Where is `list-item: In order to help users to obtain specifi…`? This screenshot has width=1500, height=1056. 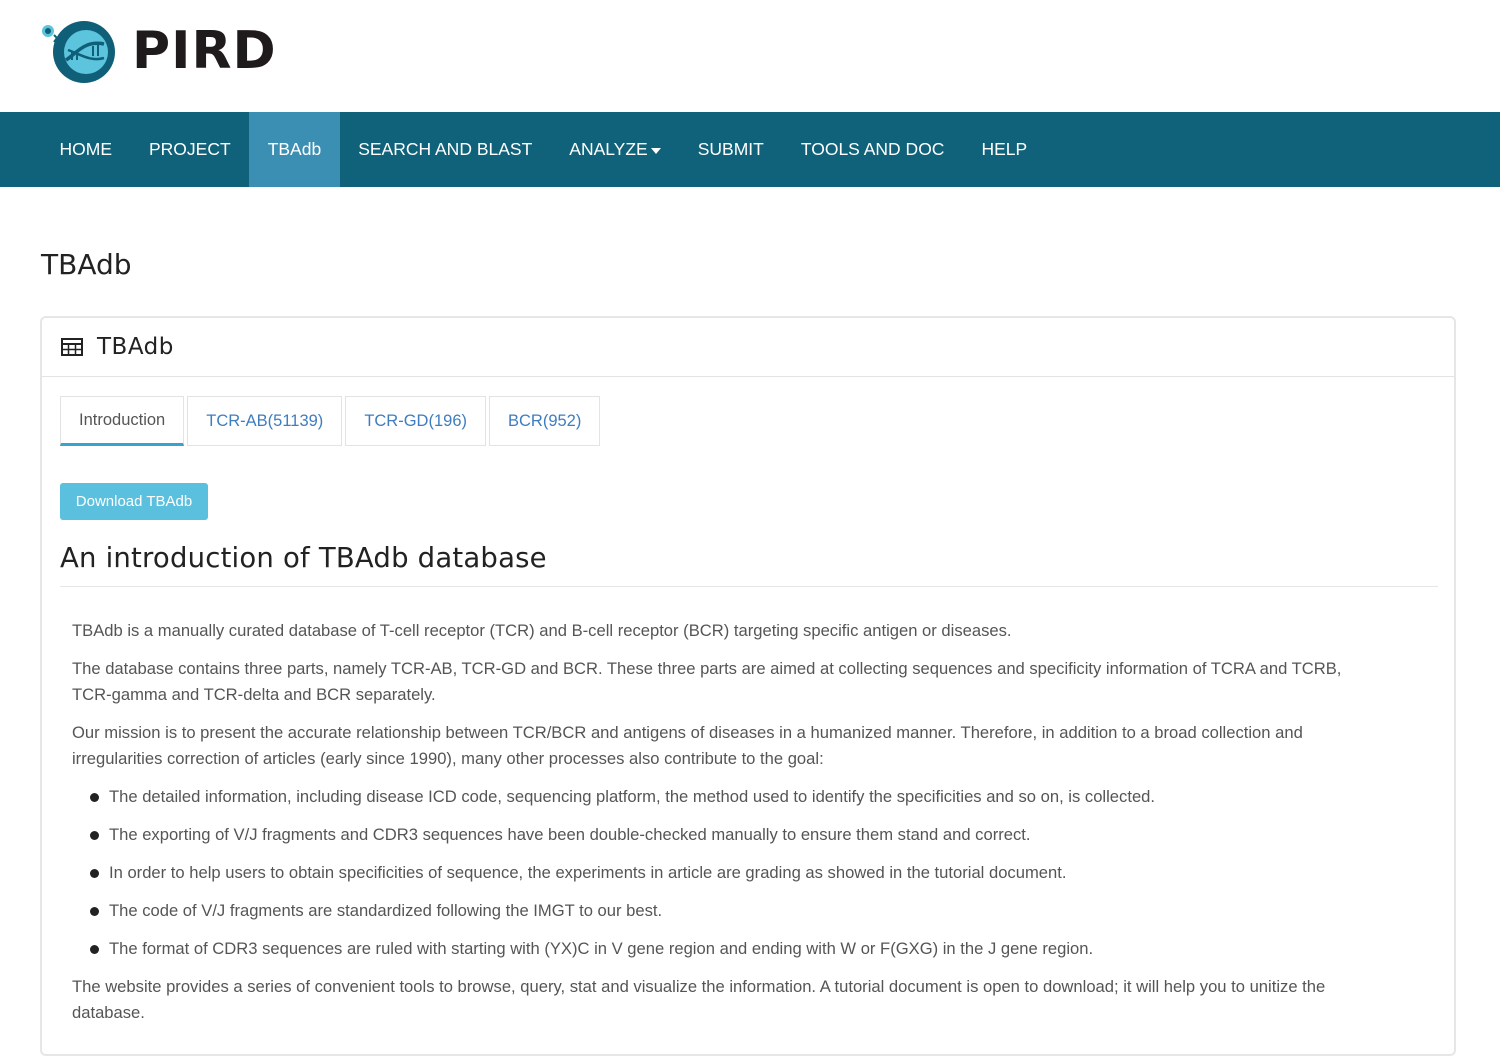 list-item: In order to help users to obtain specifi… is located at coordinates (727, 873).